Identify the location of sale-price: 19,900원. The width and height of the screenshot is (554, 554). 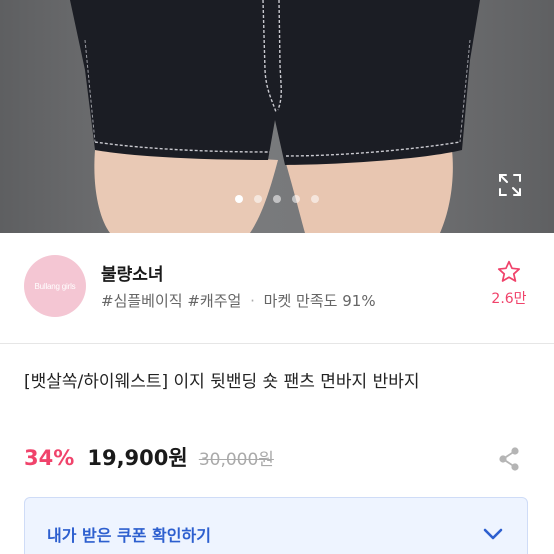
(137, 458).